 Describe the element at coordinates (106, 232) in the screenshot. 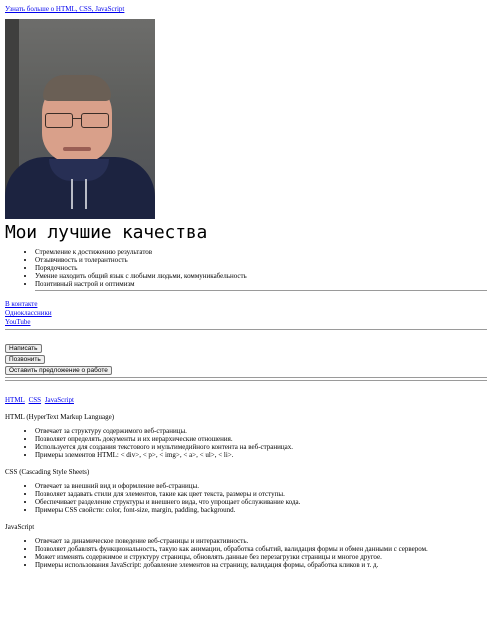

I see `page-heading: Мои лучшие качества` at that location.